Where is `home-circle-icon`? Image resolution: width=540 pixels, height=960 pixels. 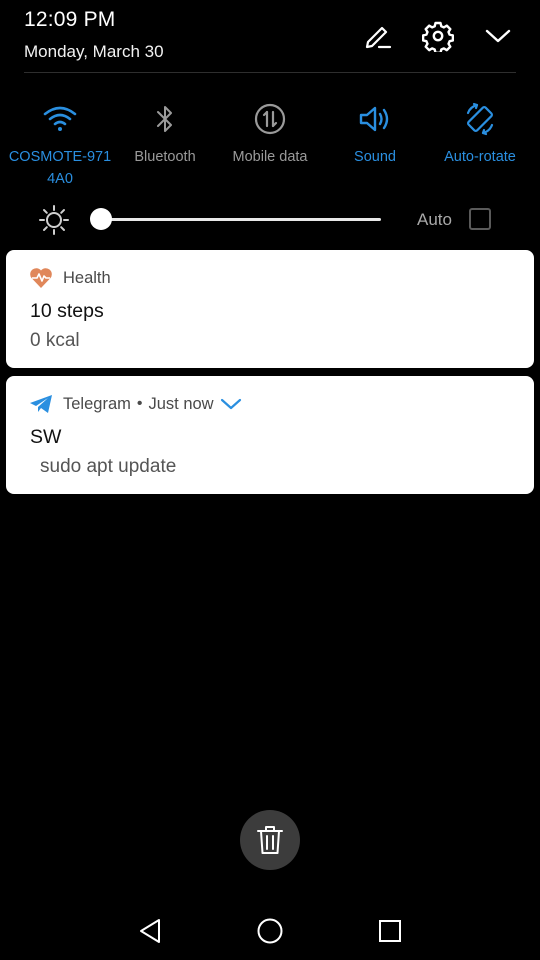 home-circle-icon is located at coordinates (270, 931).